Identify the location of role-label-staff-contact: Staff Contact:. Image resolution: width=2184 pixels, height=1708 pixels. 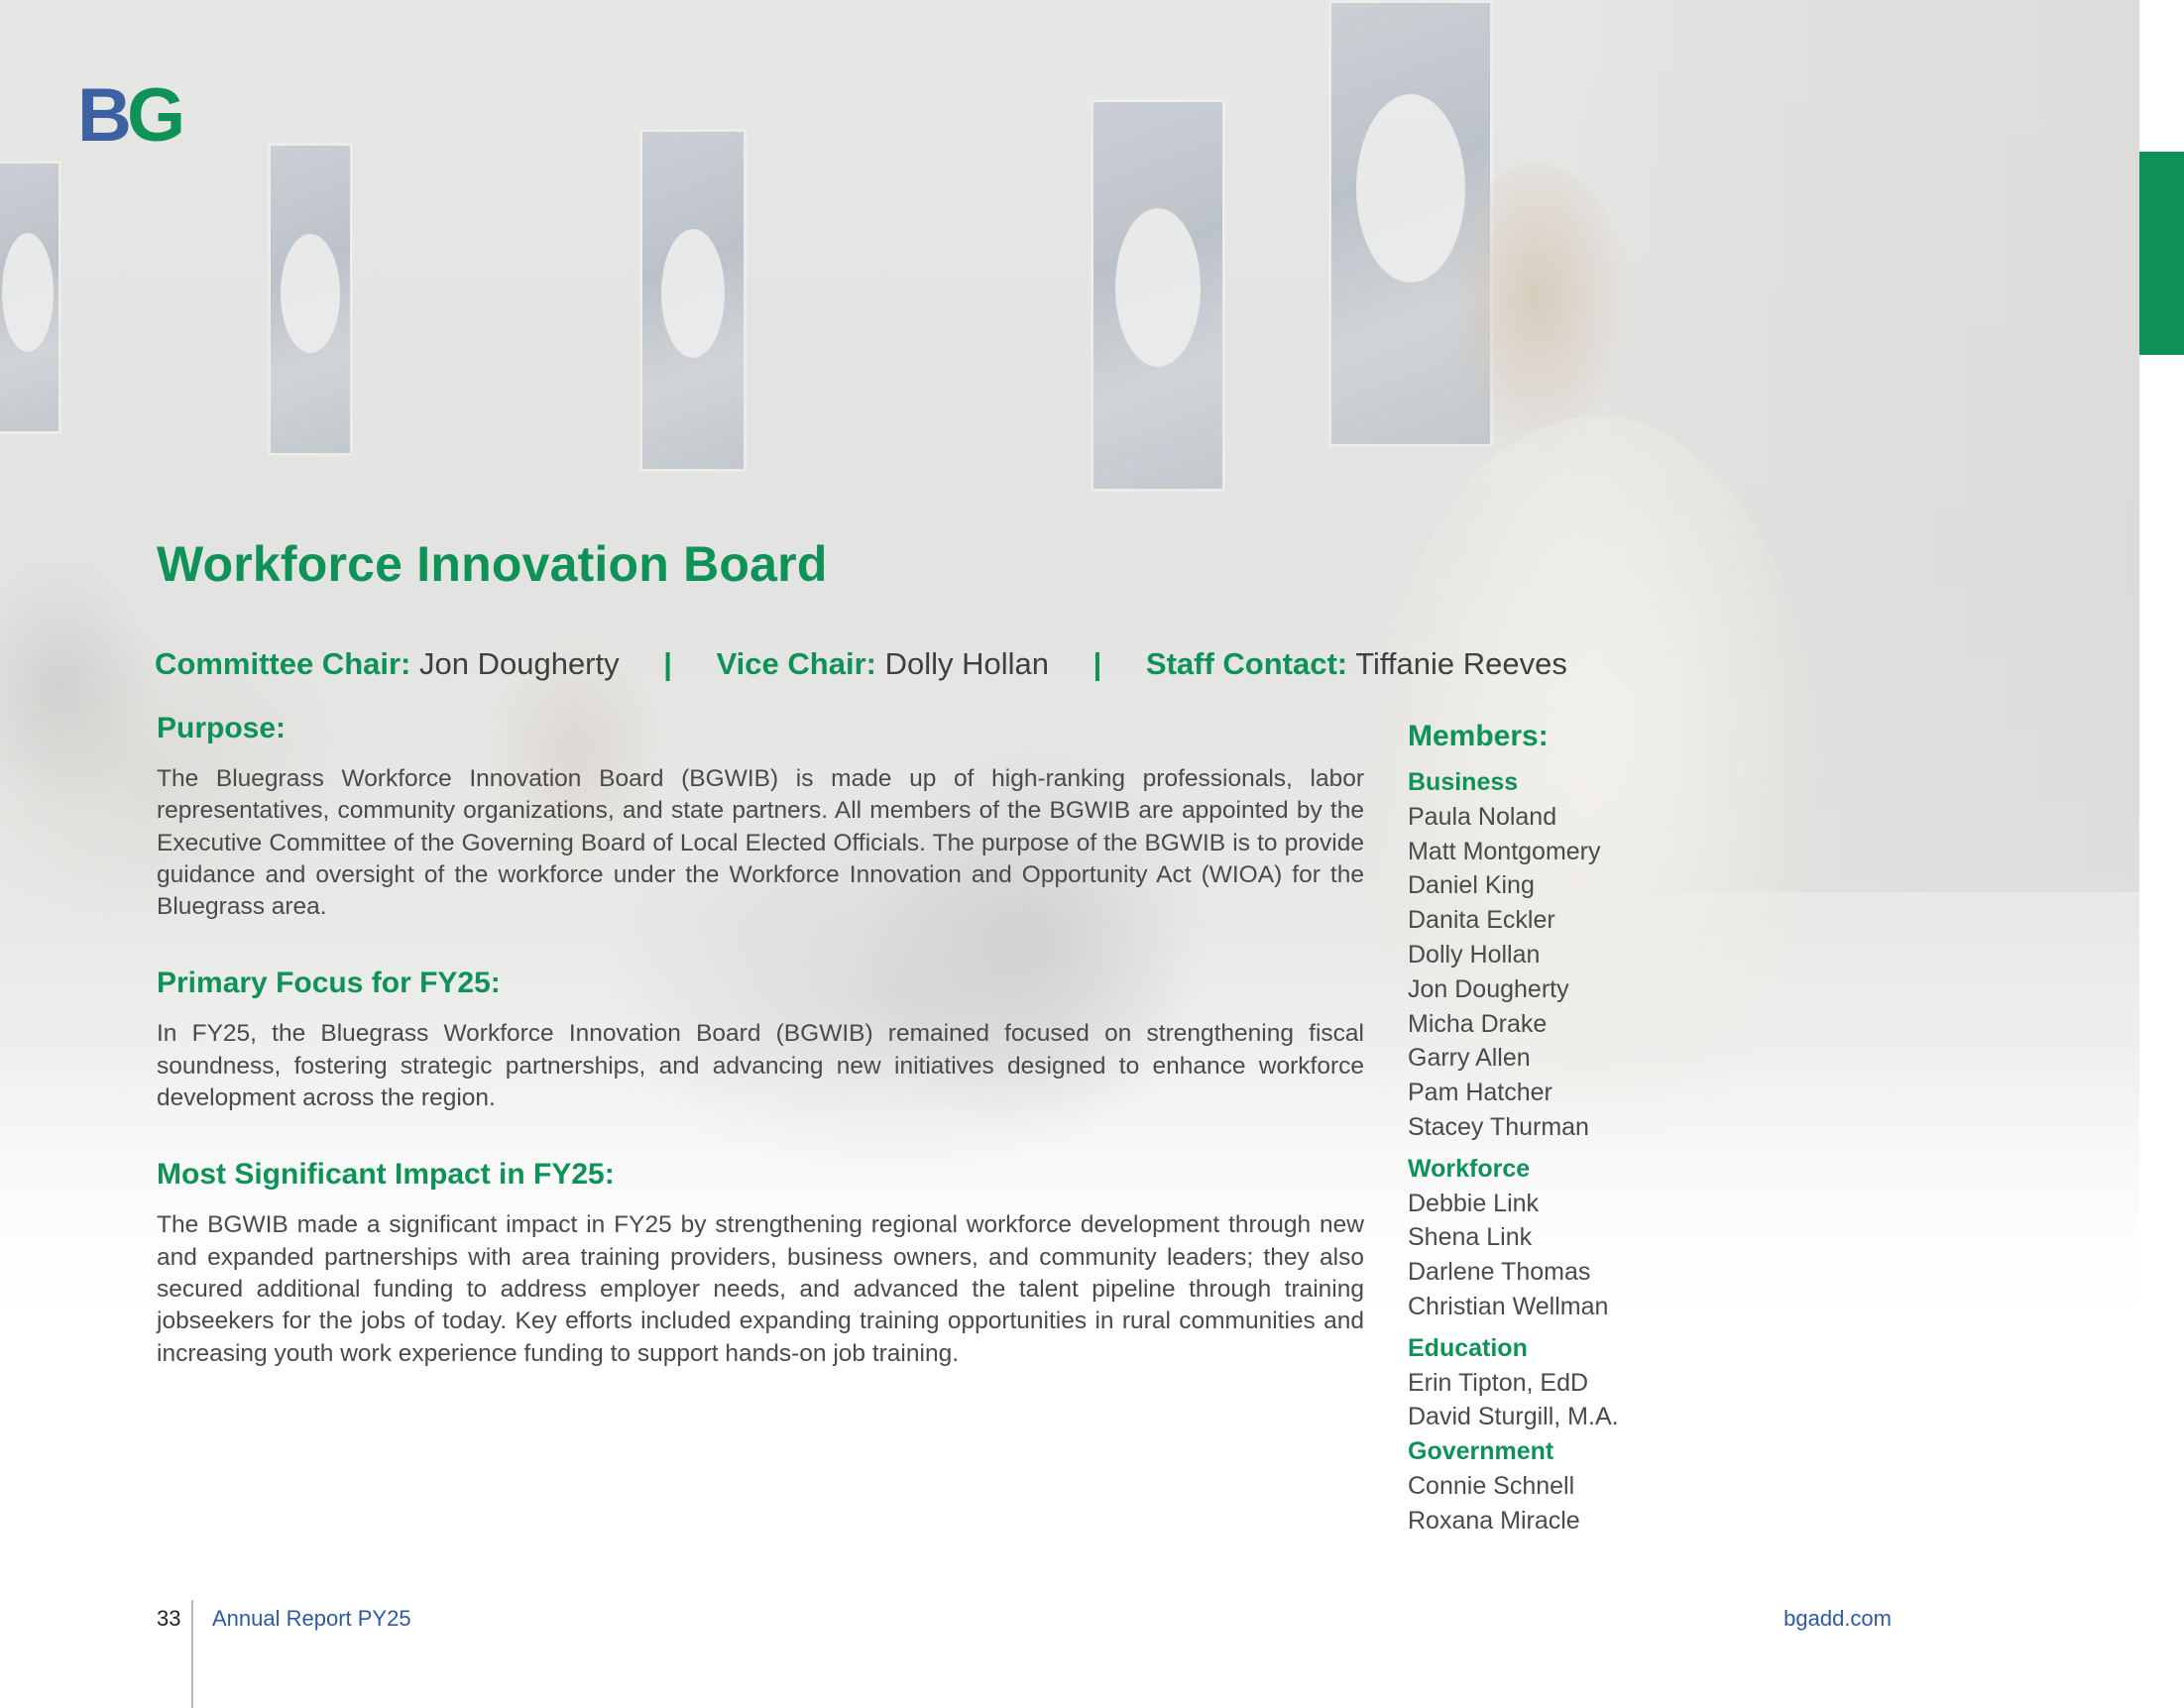
(1246, 663).